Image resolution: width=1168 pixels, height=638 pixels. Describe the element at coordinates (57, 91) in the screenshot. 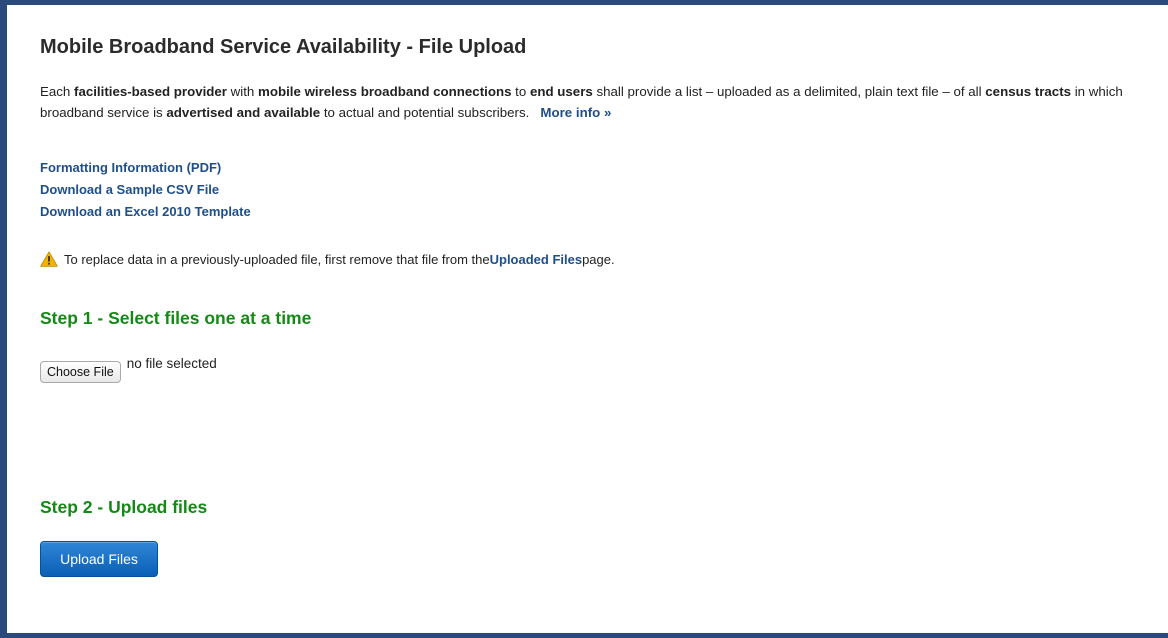

I see `intro-text: Each` at that location.